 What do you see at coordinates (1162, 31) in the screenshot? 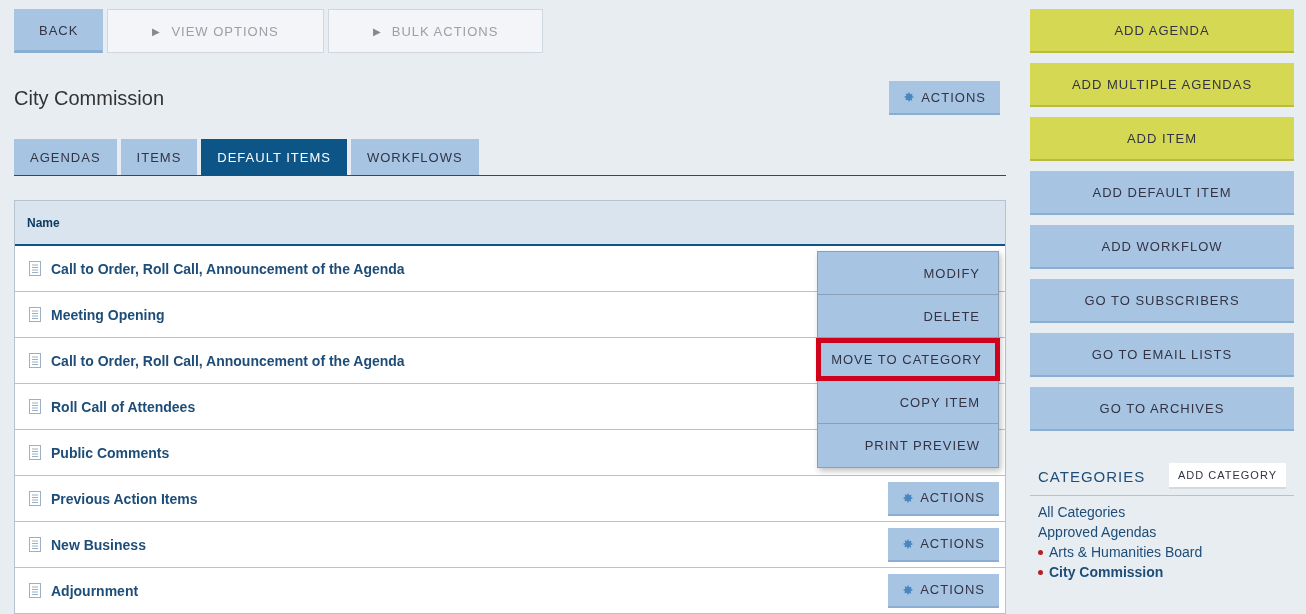
I see `sidebar-button: ADD AGENDA` at bounding box center [1162, 31].